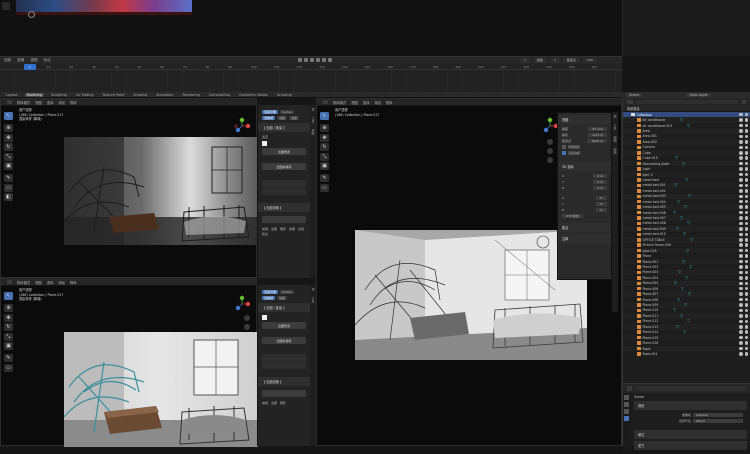 The height and width of the screenshot is (454, 750). Describe the element at coordinates (626, 411) in the screenshot. I see `output-tab-icon` at that location.